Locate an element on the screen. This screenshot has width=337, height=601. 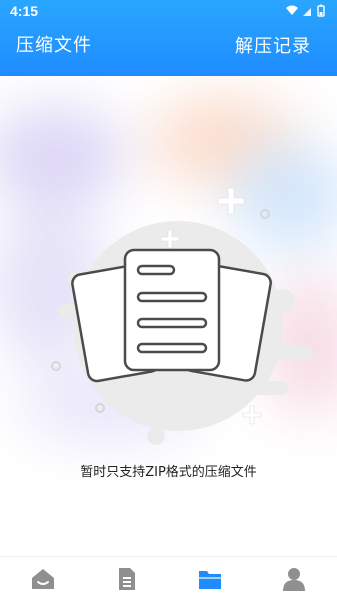
extract-history-button: 解压记录 is located at coordinates (273, 45).